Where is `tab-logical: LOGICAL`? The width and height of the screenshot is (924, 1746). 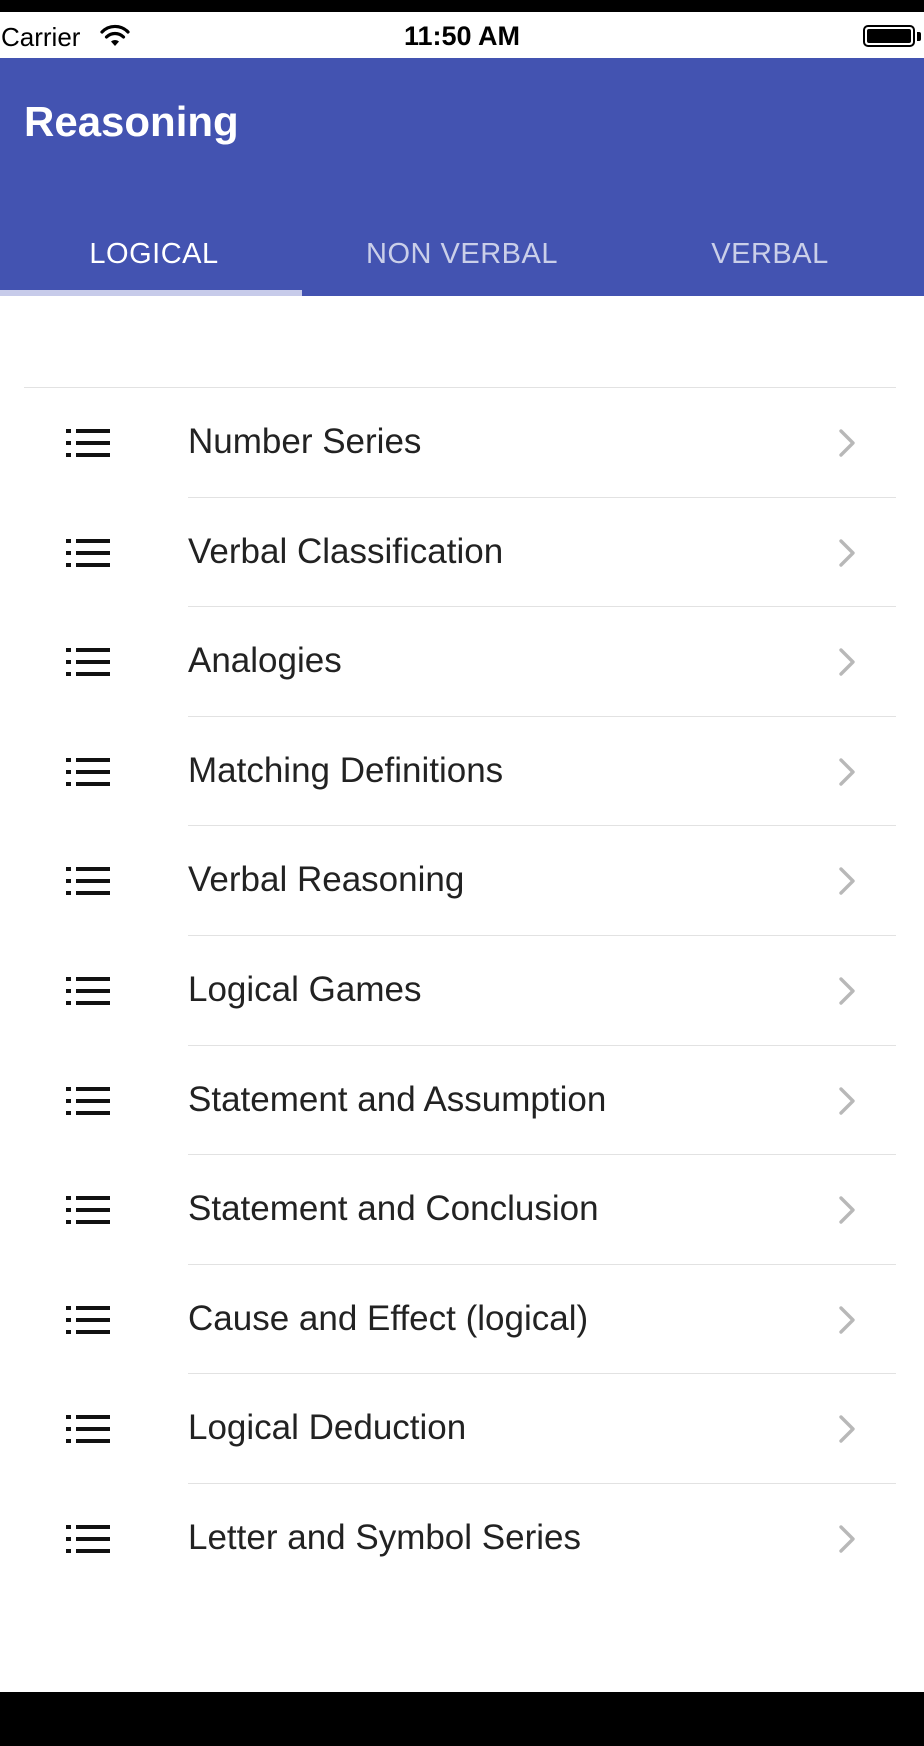 tab-logical: LOGICAL is located at coordinates (154, 252).